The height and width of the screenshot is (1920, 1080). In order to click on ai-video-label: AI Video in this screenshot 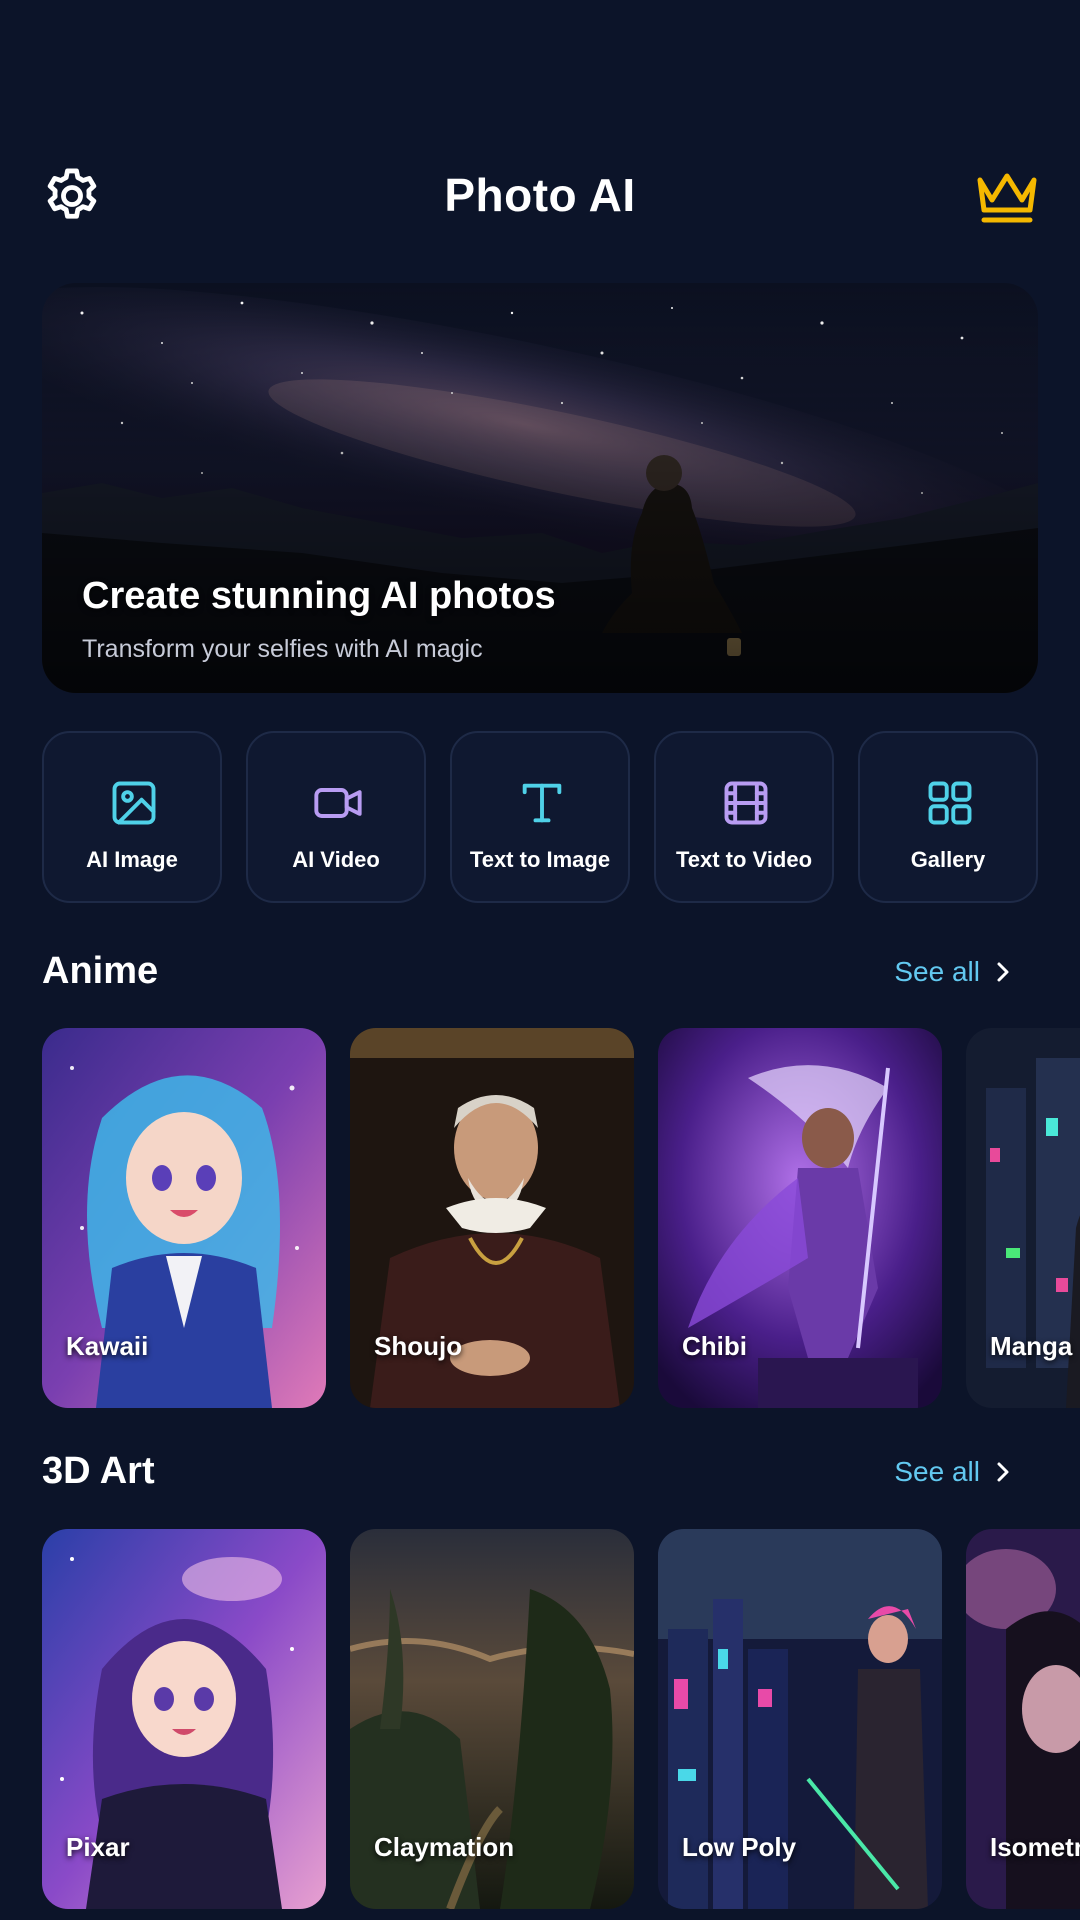, I will do `click(336, 859)`.